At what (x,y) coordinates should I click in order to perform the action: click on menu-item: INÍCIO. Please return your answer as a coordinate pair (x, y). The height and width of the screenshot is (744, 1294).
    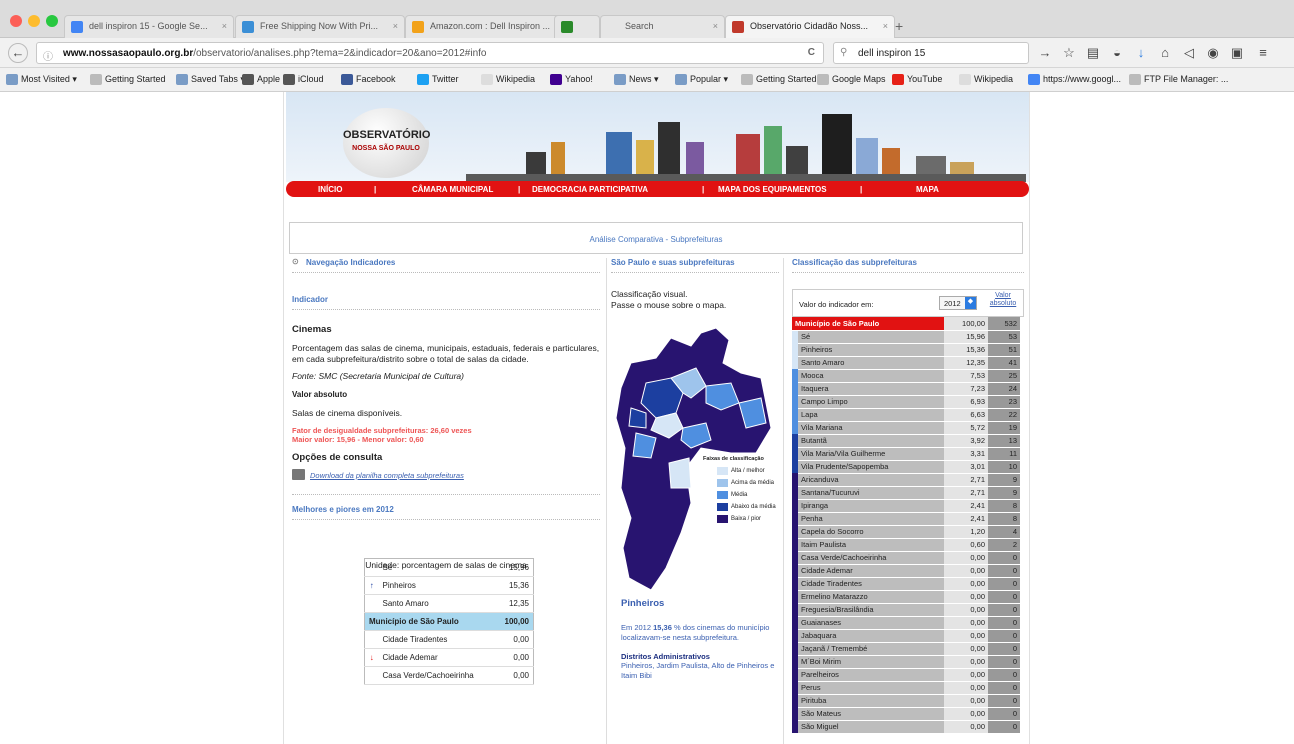
    Looking at the image, I should click on (330, 189).